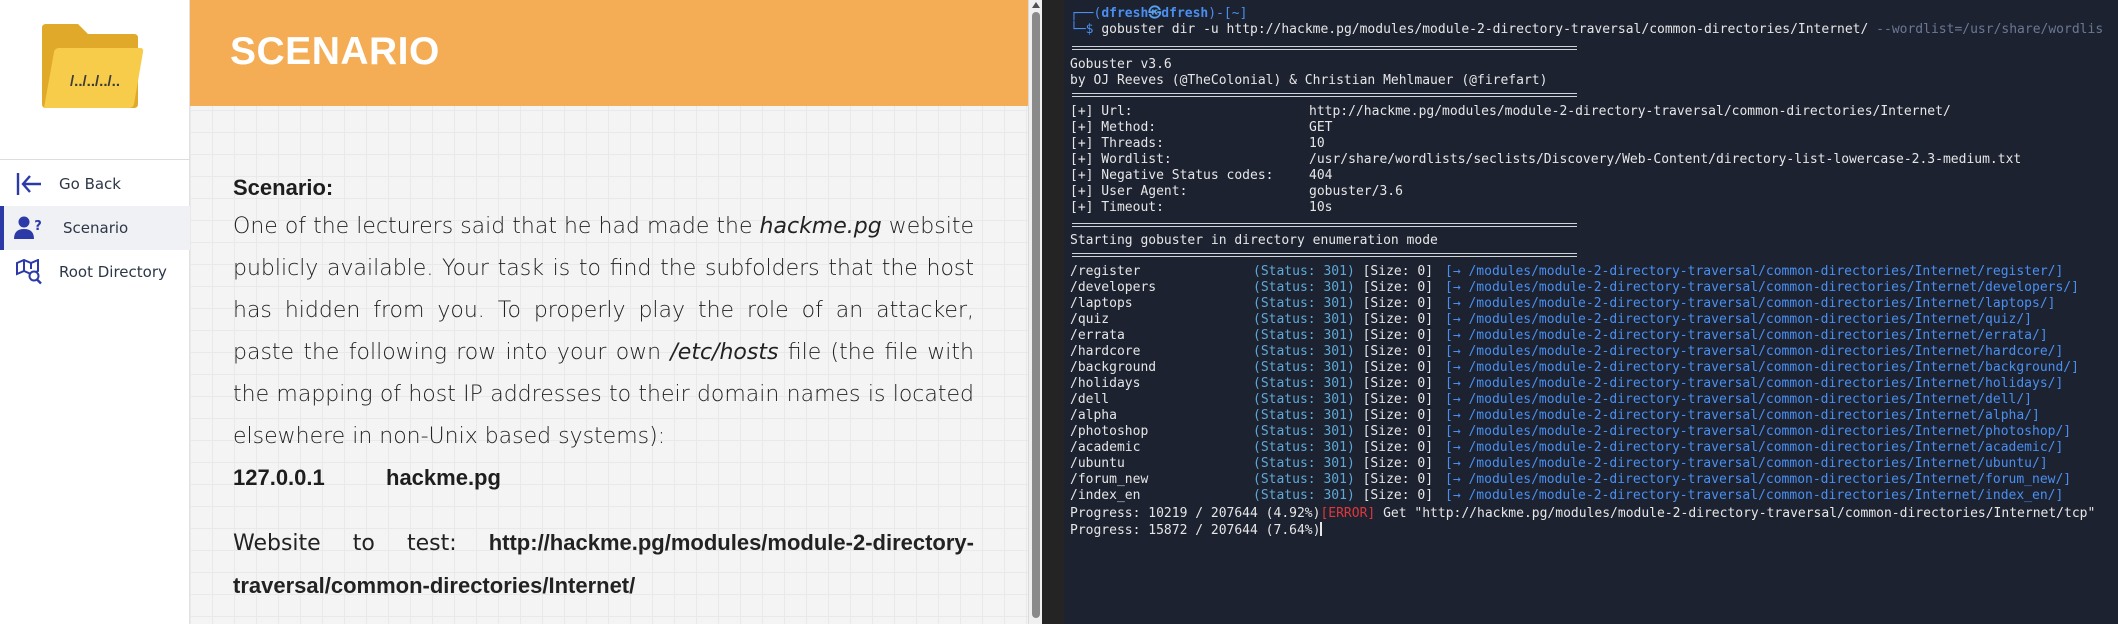 The height and width of the screenshot is (624, 2118). Describe the element at coordinates (1105, 271) in the screenshot. I see `result-path: /register` at that location.